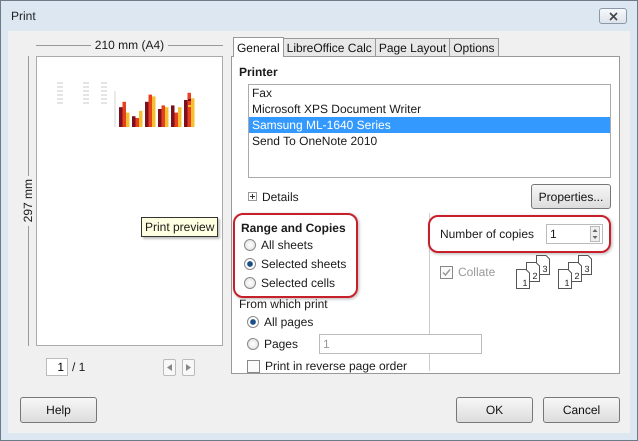  What do you see at coordinates (258, 47) in the screenshot?
I see `tab: General` at bounding box center [258, 47].